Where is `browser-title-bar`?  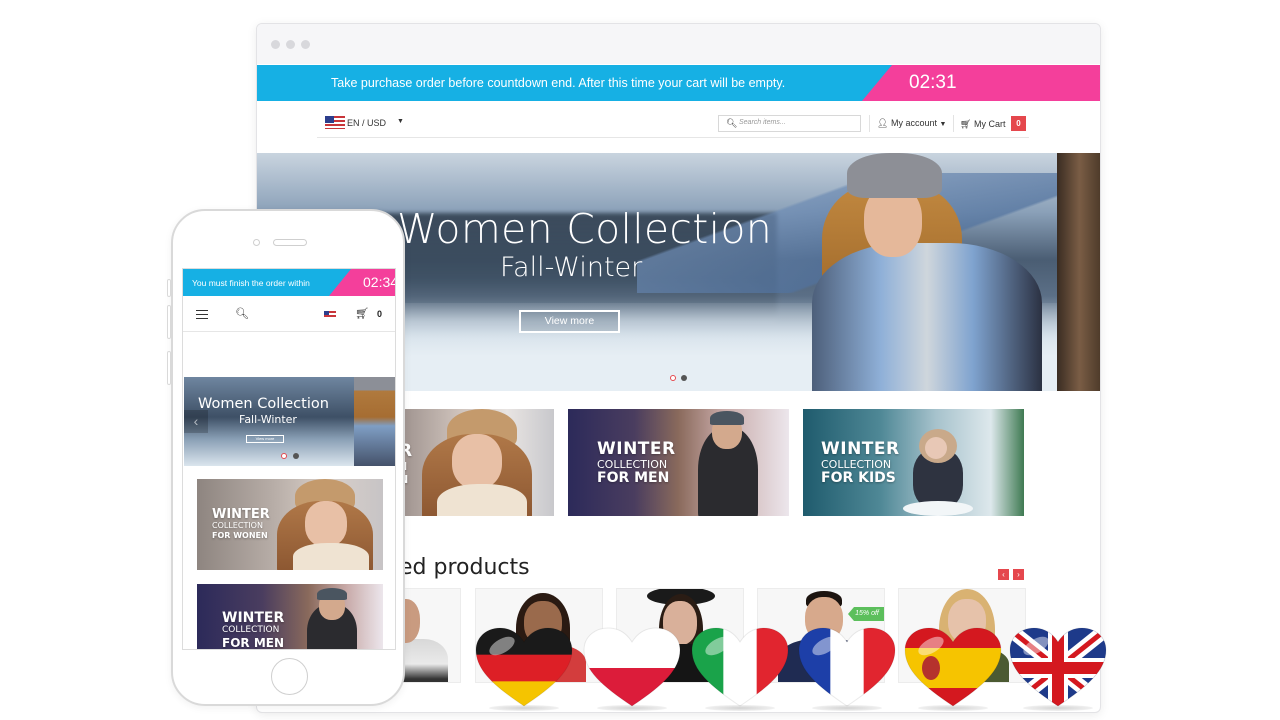 browser-title-bar is located at coordinates (678, 44).